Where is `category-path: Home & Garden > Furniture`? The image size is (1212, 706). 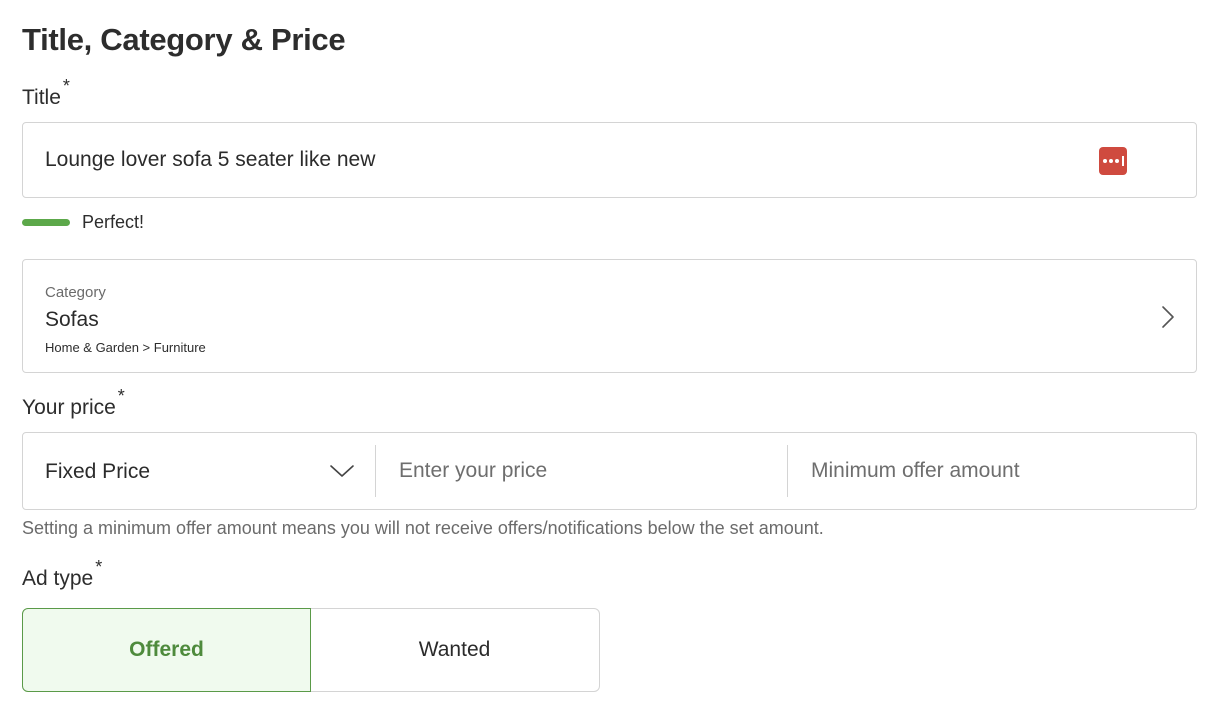
category-path: Home & Garden > Furniture is located at coordinates (125, 347).